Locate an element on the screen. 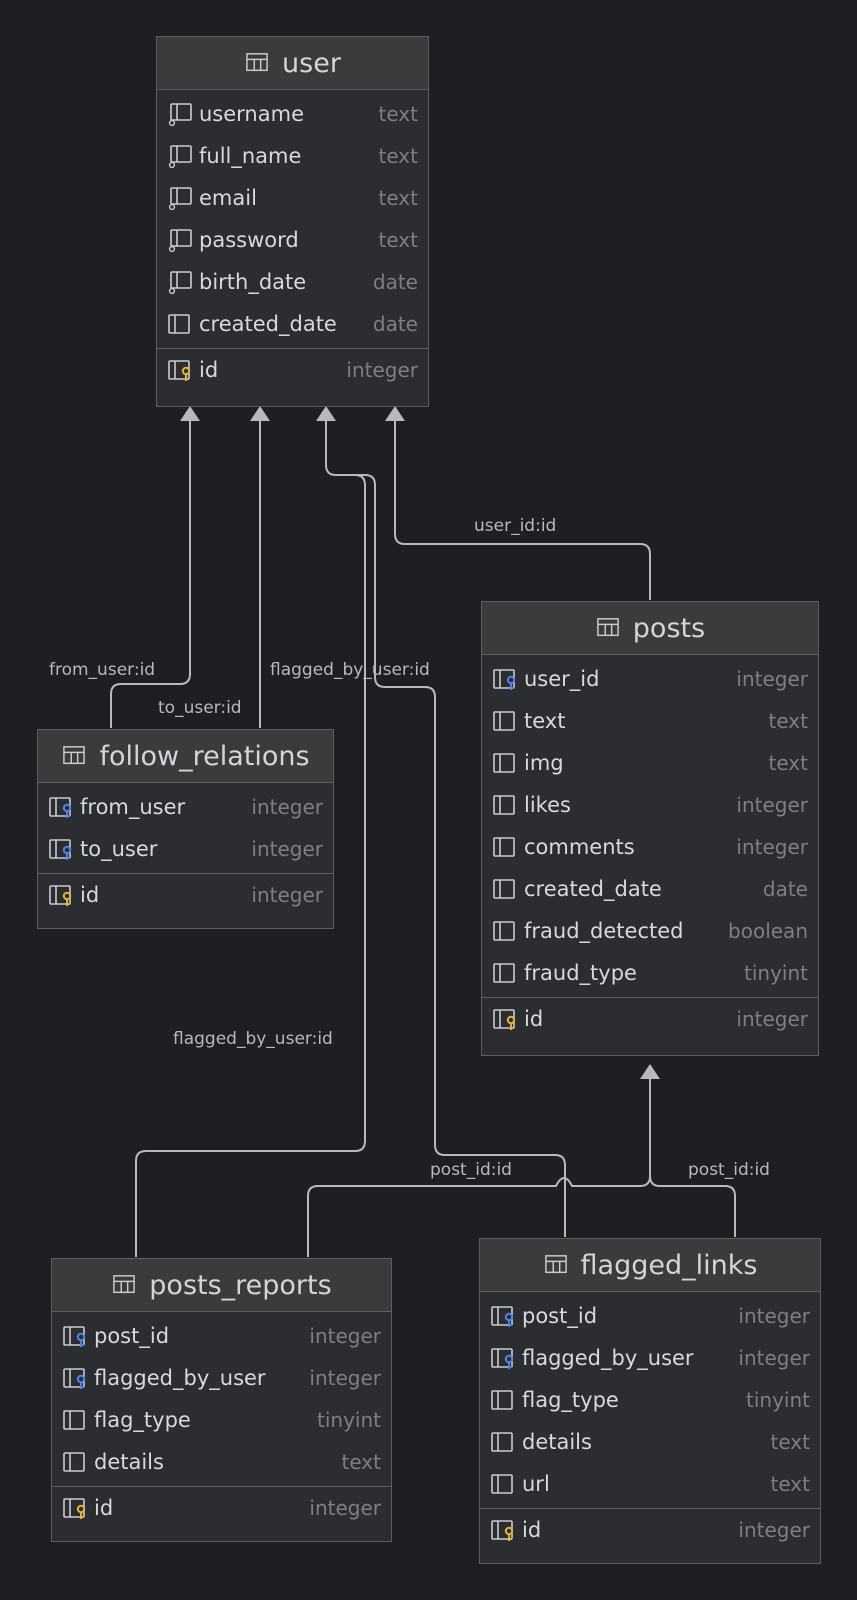 This screenshot has width=857, height=1600. table-header: user is located at coordinates (292, 63).